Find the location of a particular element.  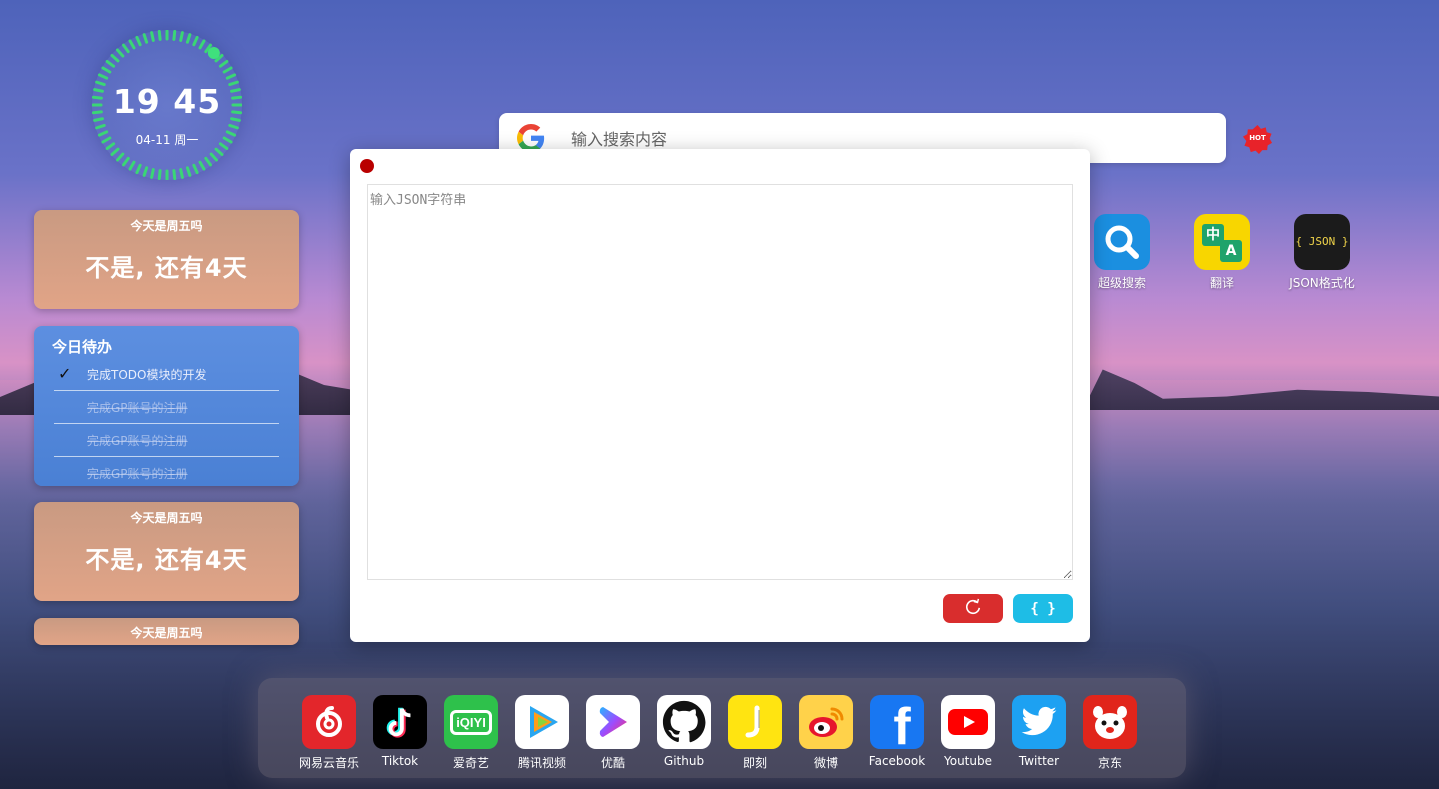

dock-item-youtube: Youtube is located at coordinates (968, 731).